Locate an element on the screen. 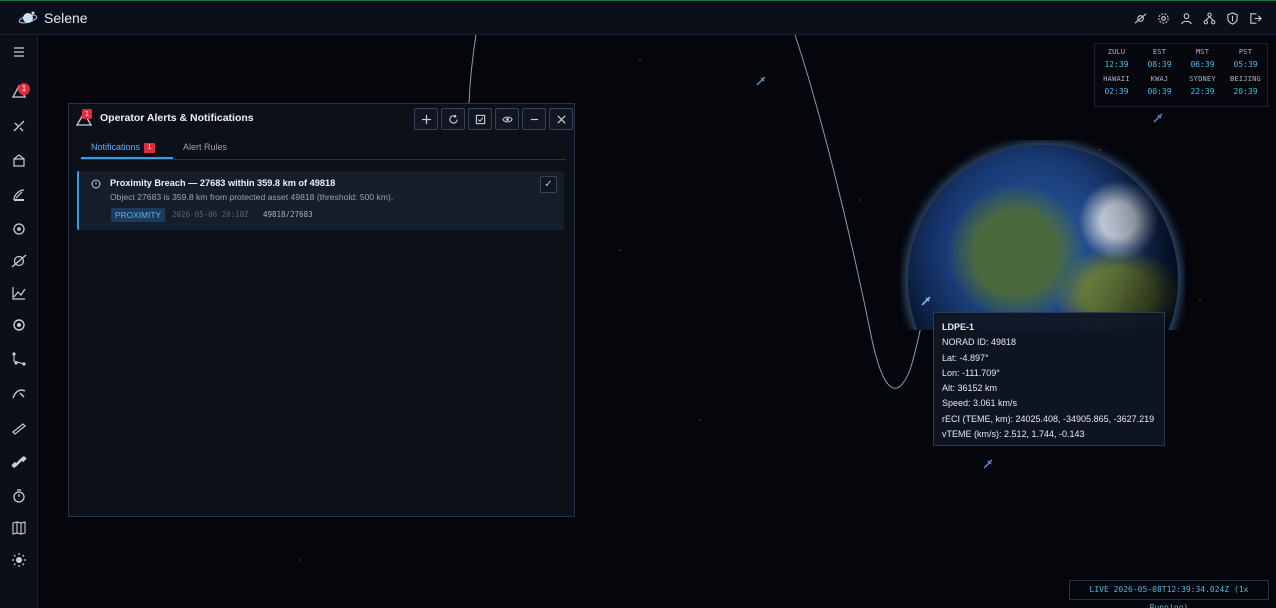 Image resolution: width=1276 pixels, height=608 pixels. select-all-button is located at coordinates (480, 119).